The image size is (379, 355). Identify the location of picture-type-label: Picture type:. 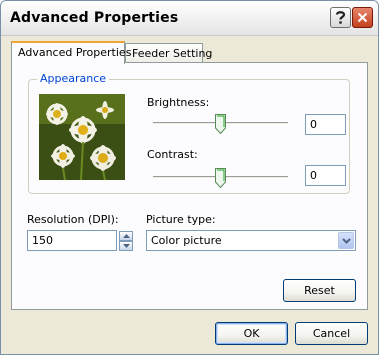
(181, 219).